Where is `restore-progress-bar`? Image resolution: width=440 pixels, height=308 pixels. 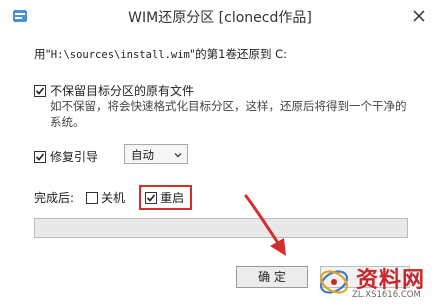 restore-progress-bar is located at coordinates (221, 228).